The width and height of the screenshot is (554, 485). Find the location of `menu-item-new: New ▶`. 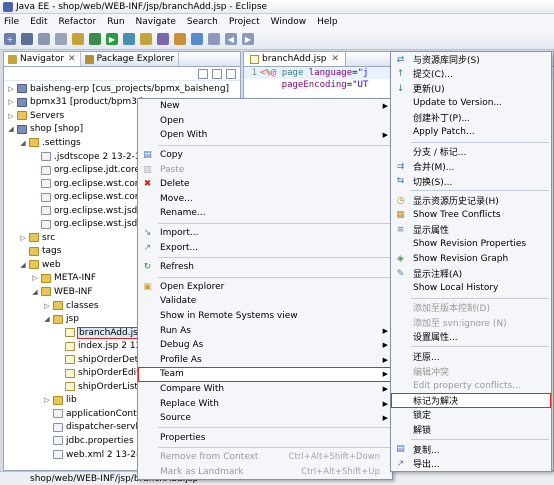

menu-item-new: New ▶ is located at coordinates (265, 106).